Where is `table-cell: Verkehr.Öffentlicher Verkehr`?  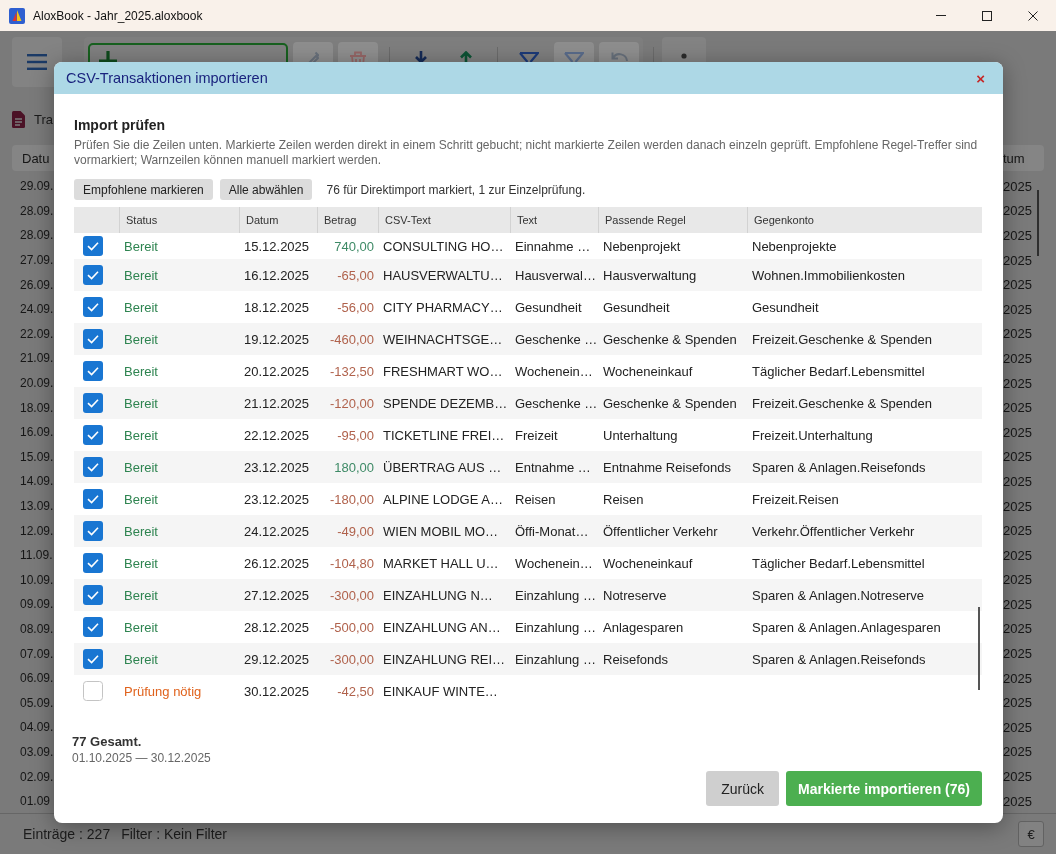 table-cell: Verkehr.Öffentlicher Verkehr is located at coordinates (833, 531).